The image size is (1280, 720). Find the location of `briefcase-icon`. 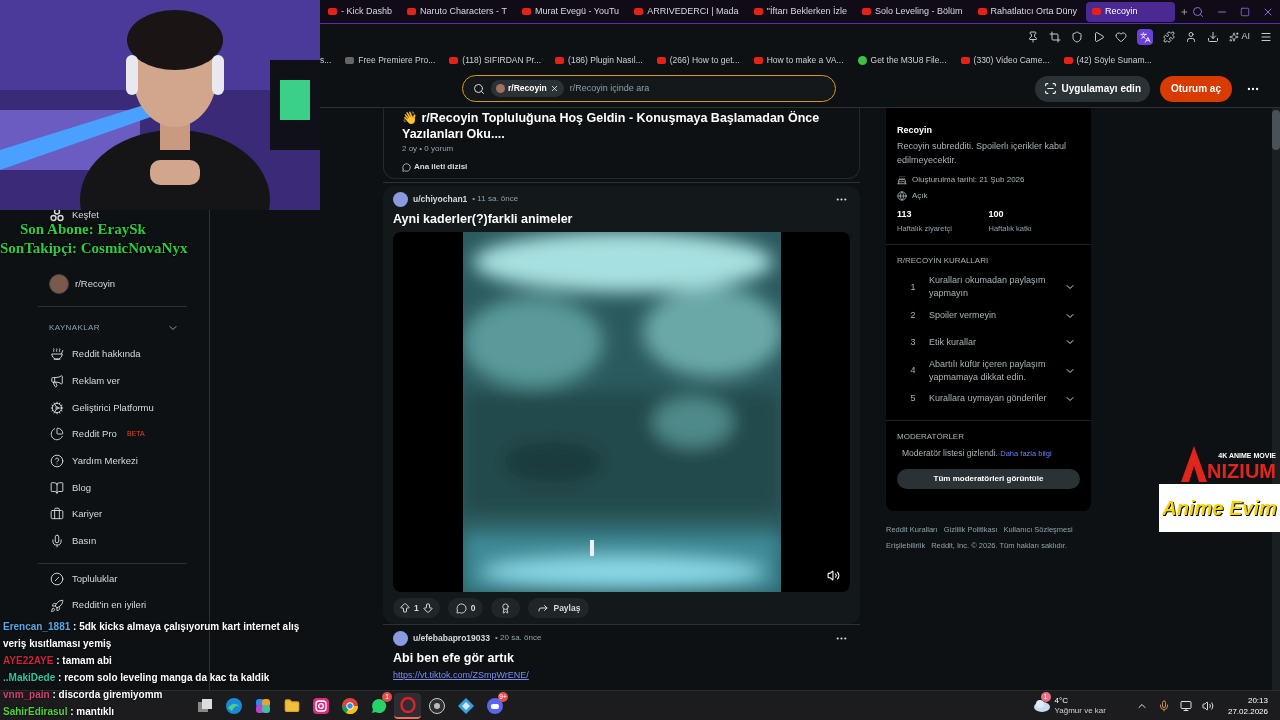

briefcase-icon is located at coordinates (57, 514).